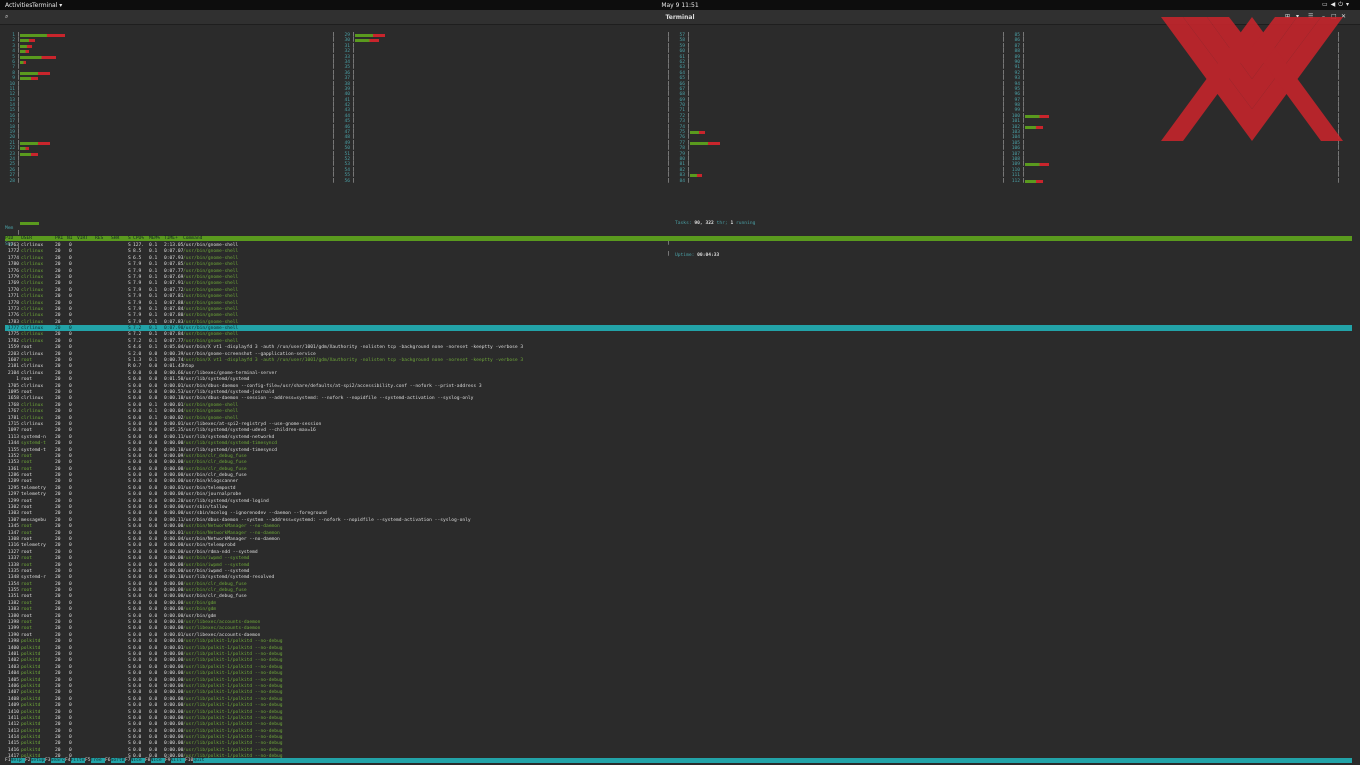 This screenshot has height=765, width=1360. I want to click on process-pid: 1303, so click(13, 514).